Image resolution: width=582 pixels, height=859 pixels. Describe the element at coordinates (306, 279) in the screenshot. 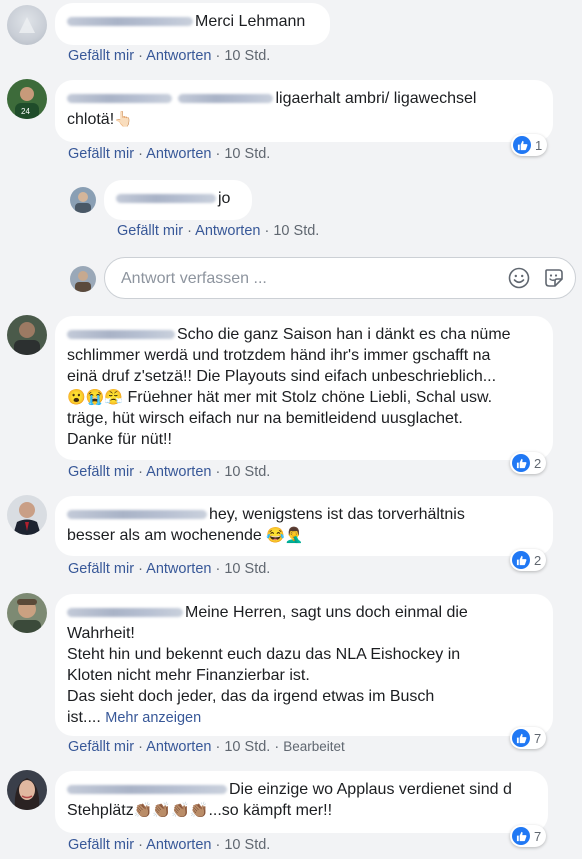

I see `reply-input` at that location.